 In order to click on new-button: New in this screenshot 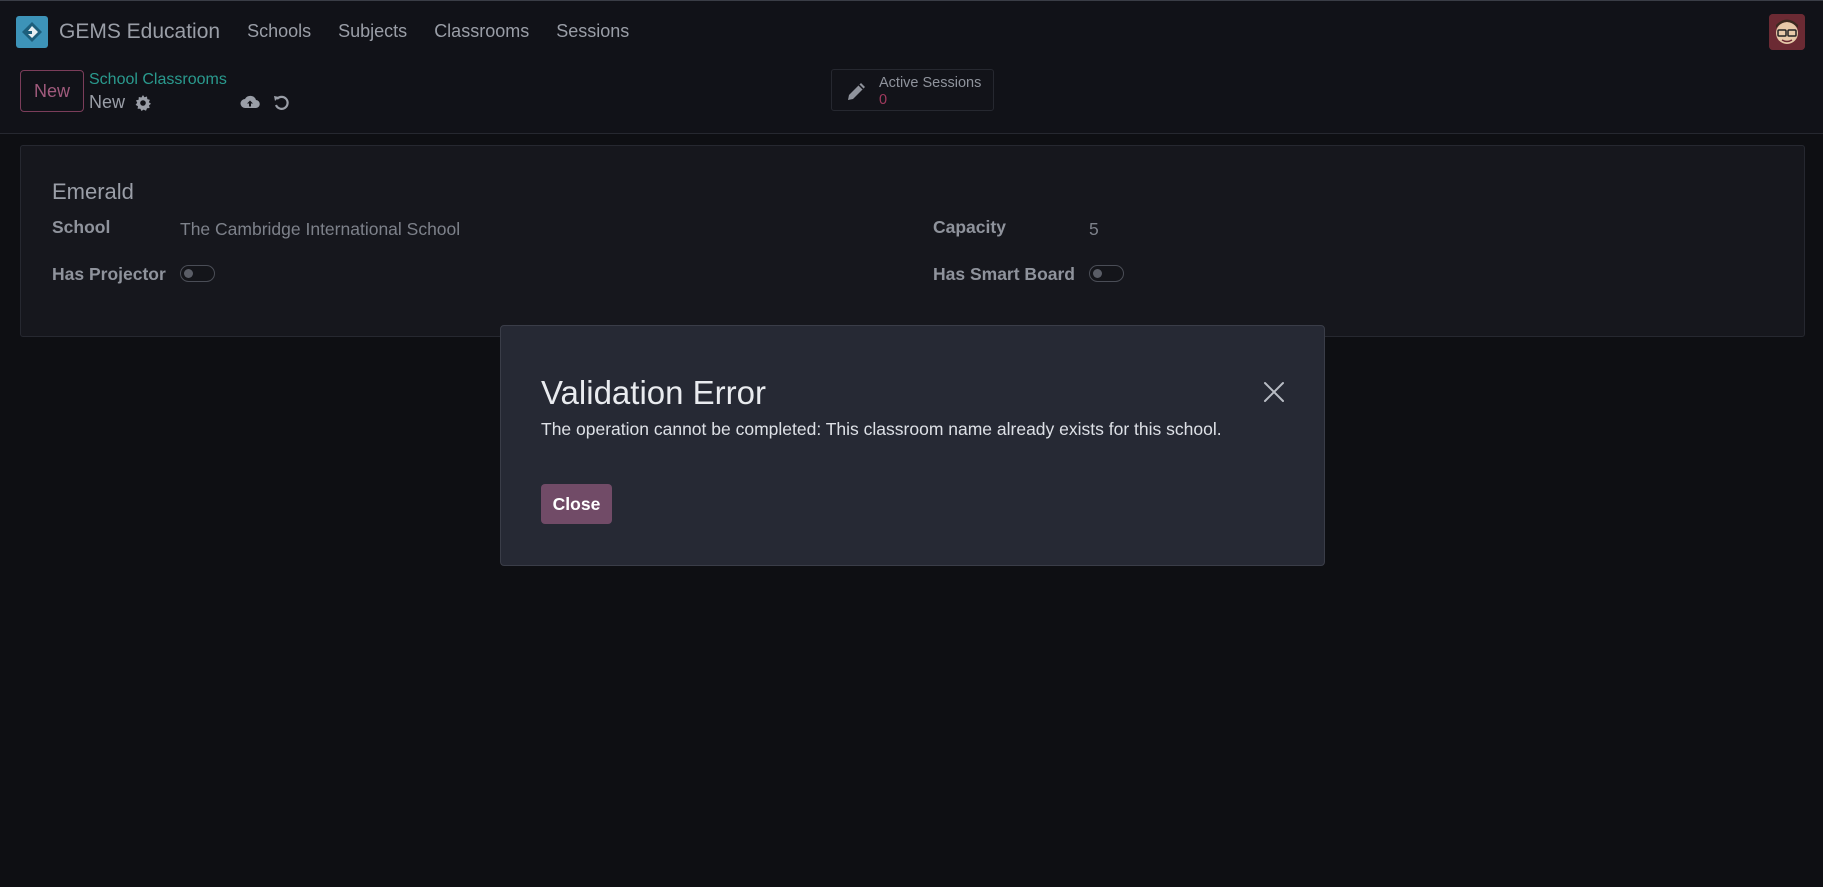, I will do `click(52, 91)`.